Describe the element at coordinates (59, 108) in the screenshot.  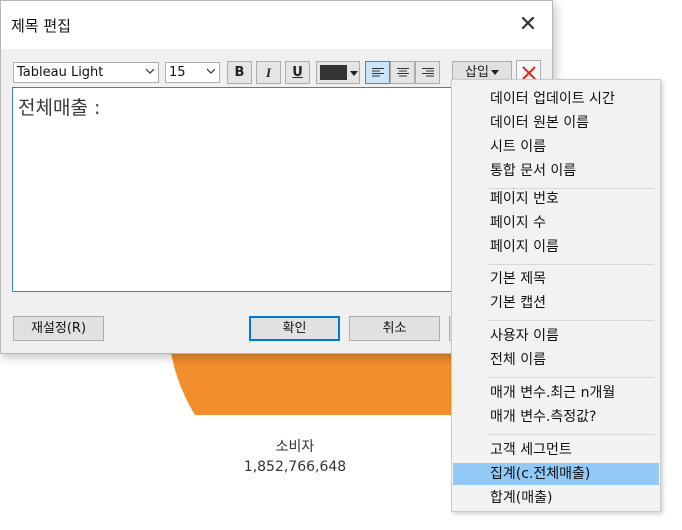
I see `editor-text: 전체매출 :` at that location.